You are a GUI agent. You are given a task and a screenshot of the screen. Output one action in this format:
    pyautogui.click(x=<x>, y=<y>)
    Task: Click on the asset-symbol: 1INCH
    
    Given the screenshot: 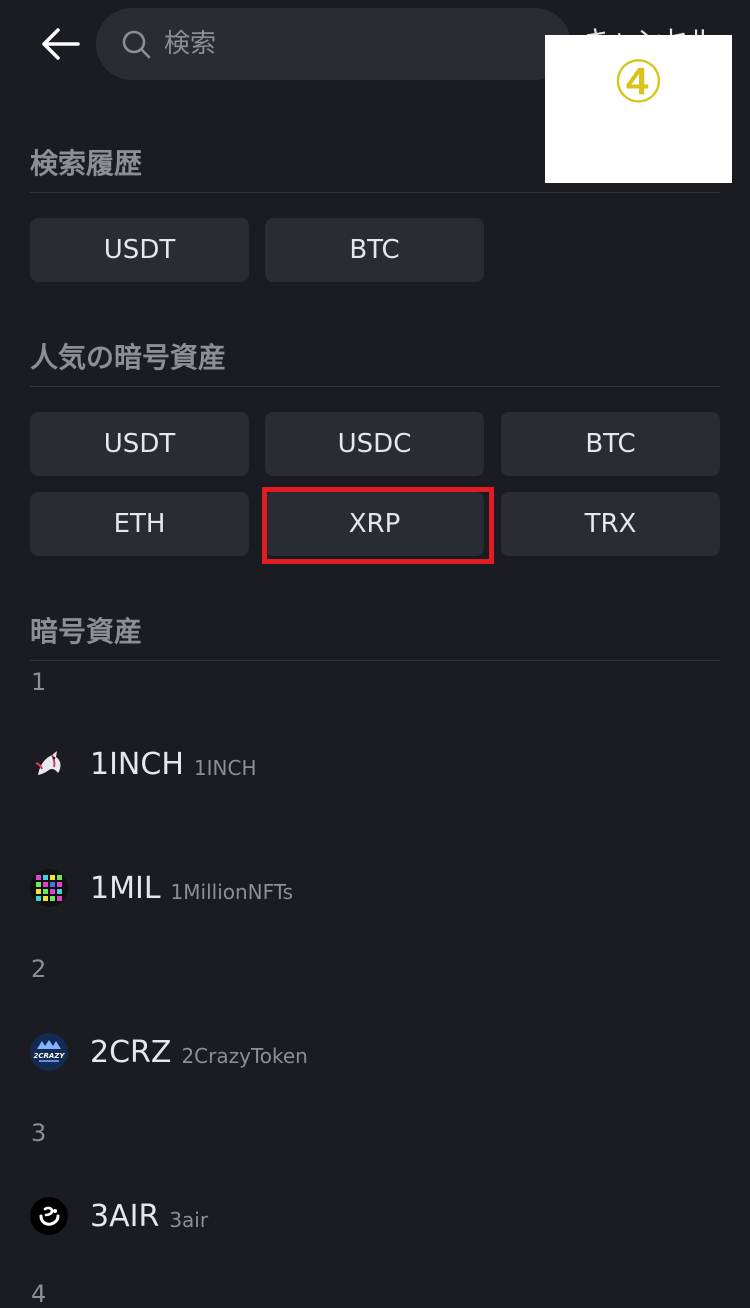 What is the action you would take?
    pyautogui.click(x=137, y=764)
    